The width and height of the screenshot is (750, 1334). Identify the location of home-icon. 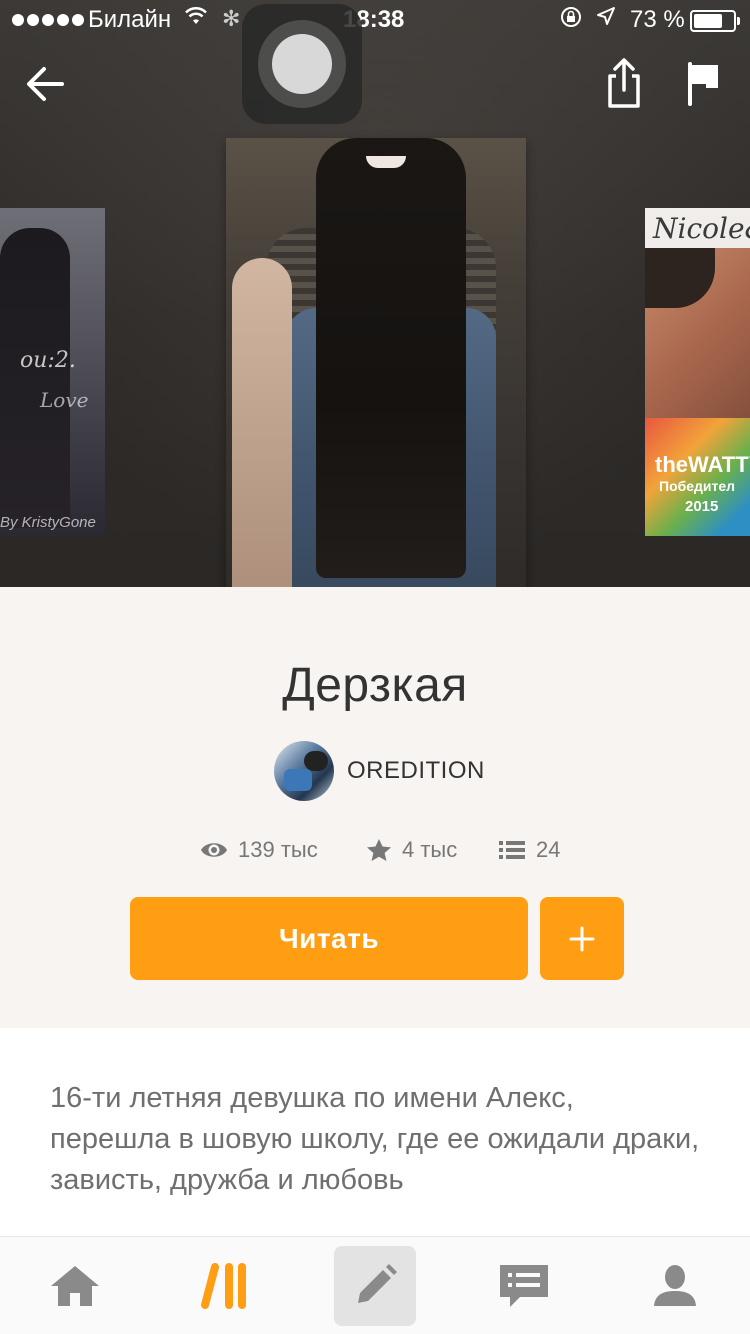
(75, 1286).